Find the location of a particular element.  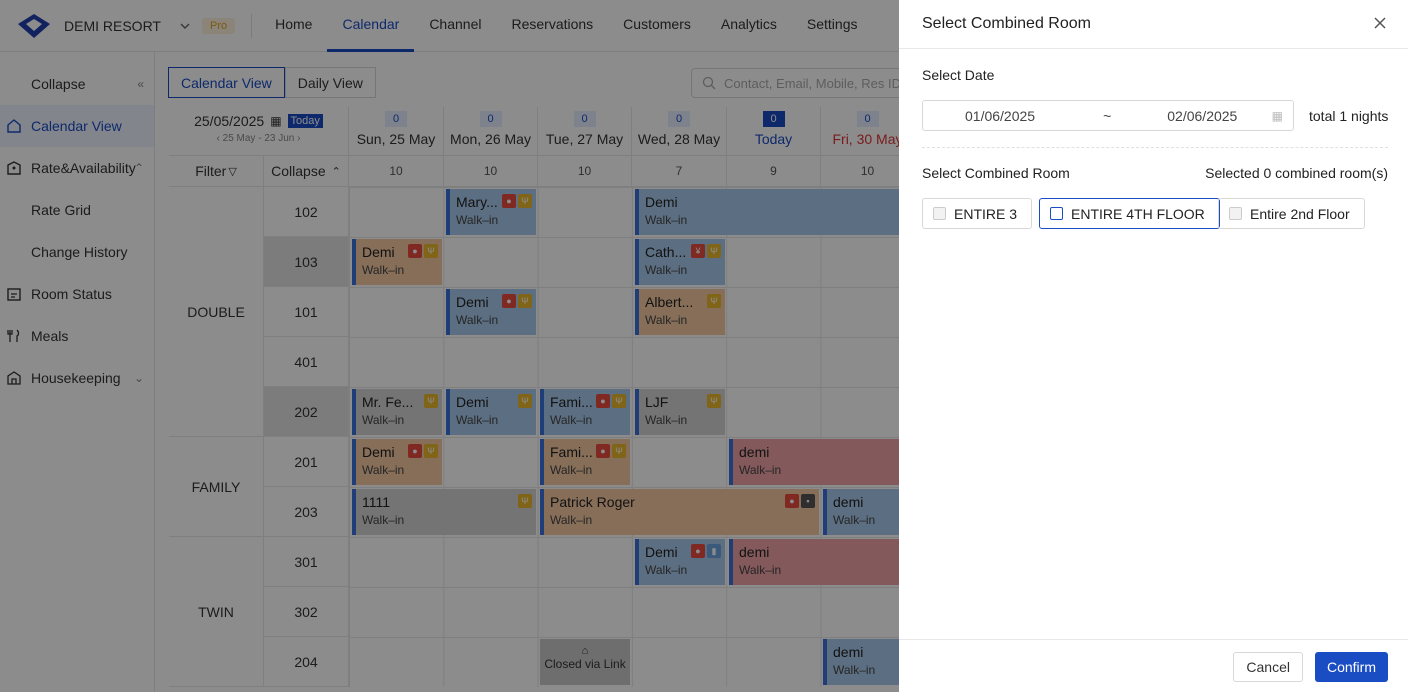

select-date-label: Select Date is located at coordinates (958, 75).